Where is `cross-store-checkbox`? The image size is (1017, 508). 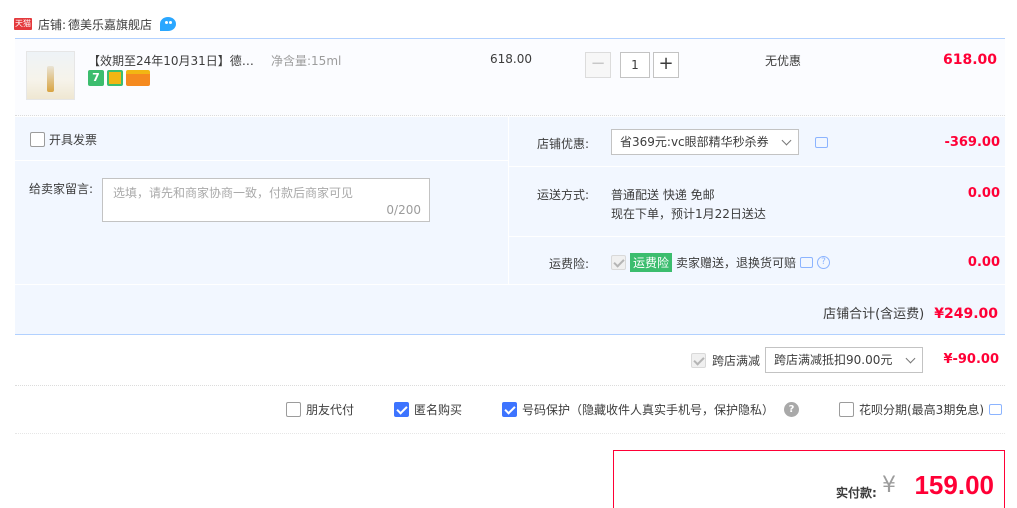
cross-store-checkbox is located at coordinates (698, 360).